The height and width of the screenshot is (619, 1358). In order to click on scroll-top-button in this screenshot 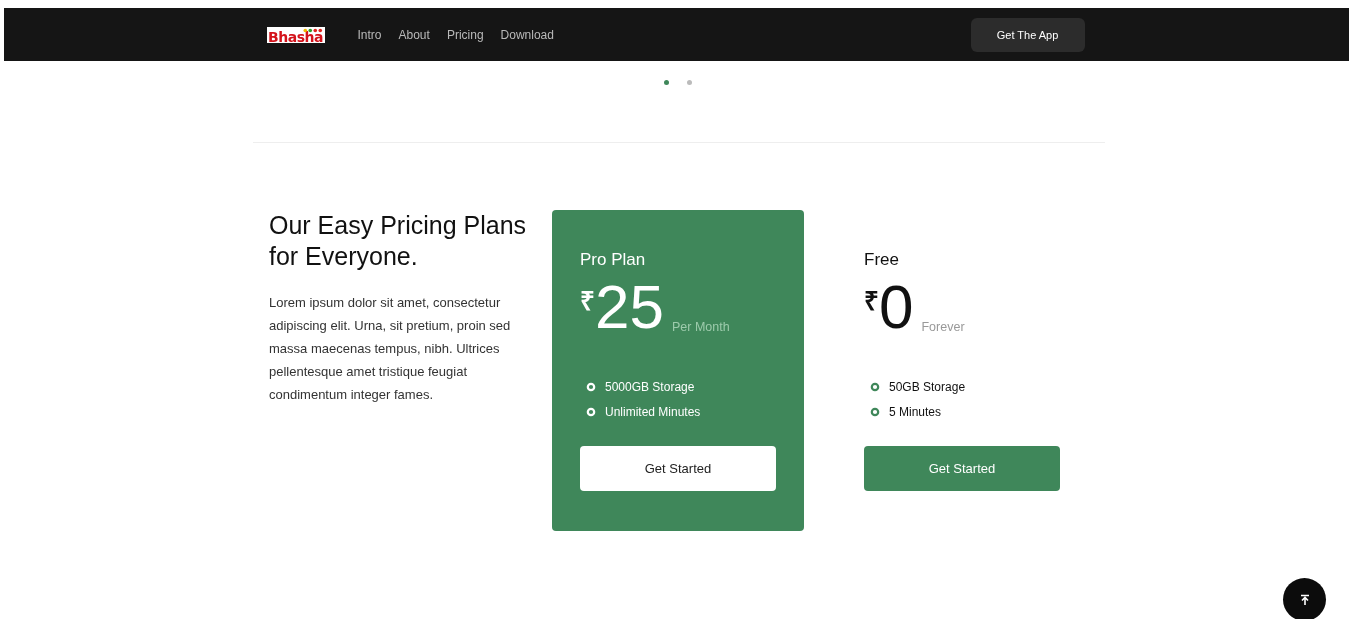, I will do `click(1304, 598)`.